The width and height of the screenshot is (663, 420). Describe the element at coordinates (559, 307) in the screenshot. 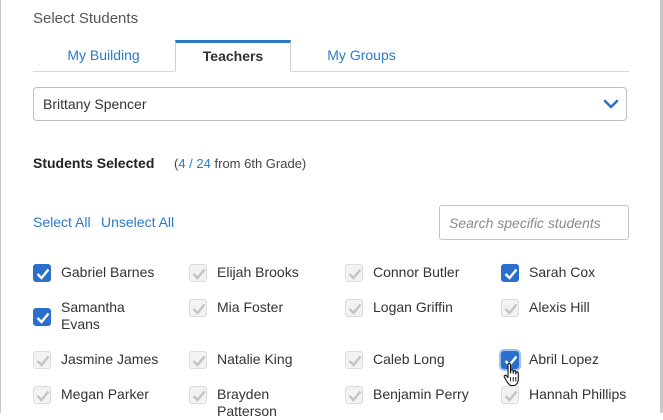

I see `student-name: Alexis Hill` at that location.